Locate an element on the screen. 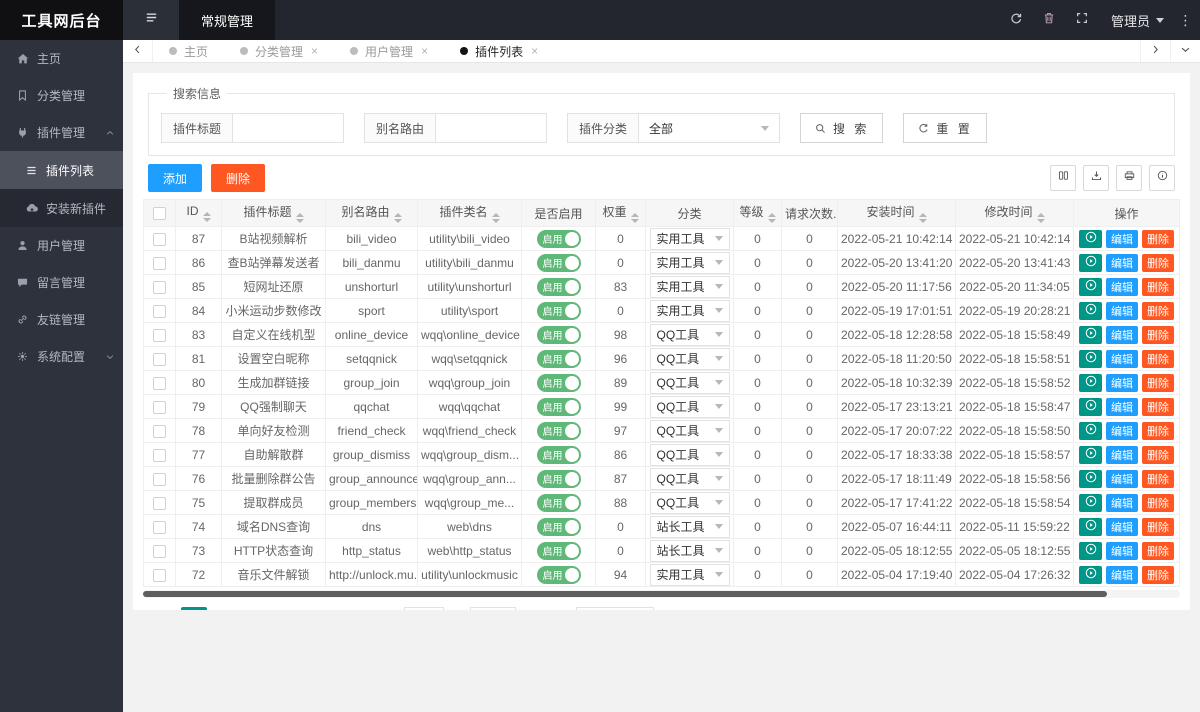 The width and height of the screenshot is (1200, 712). tabs-scroll-right-button is located at coordinates (1155, 51).